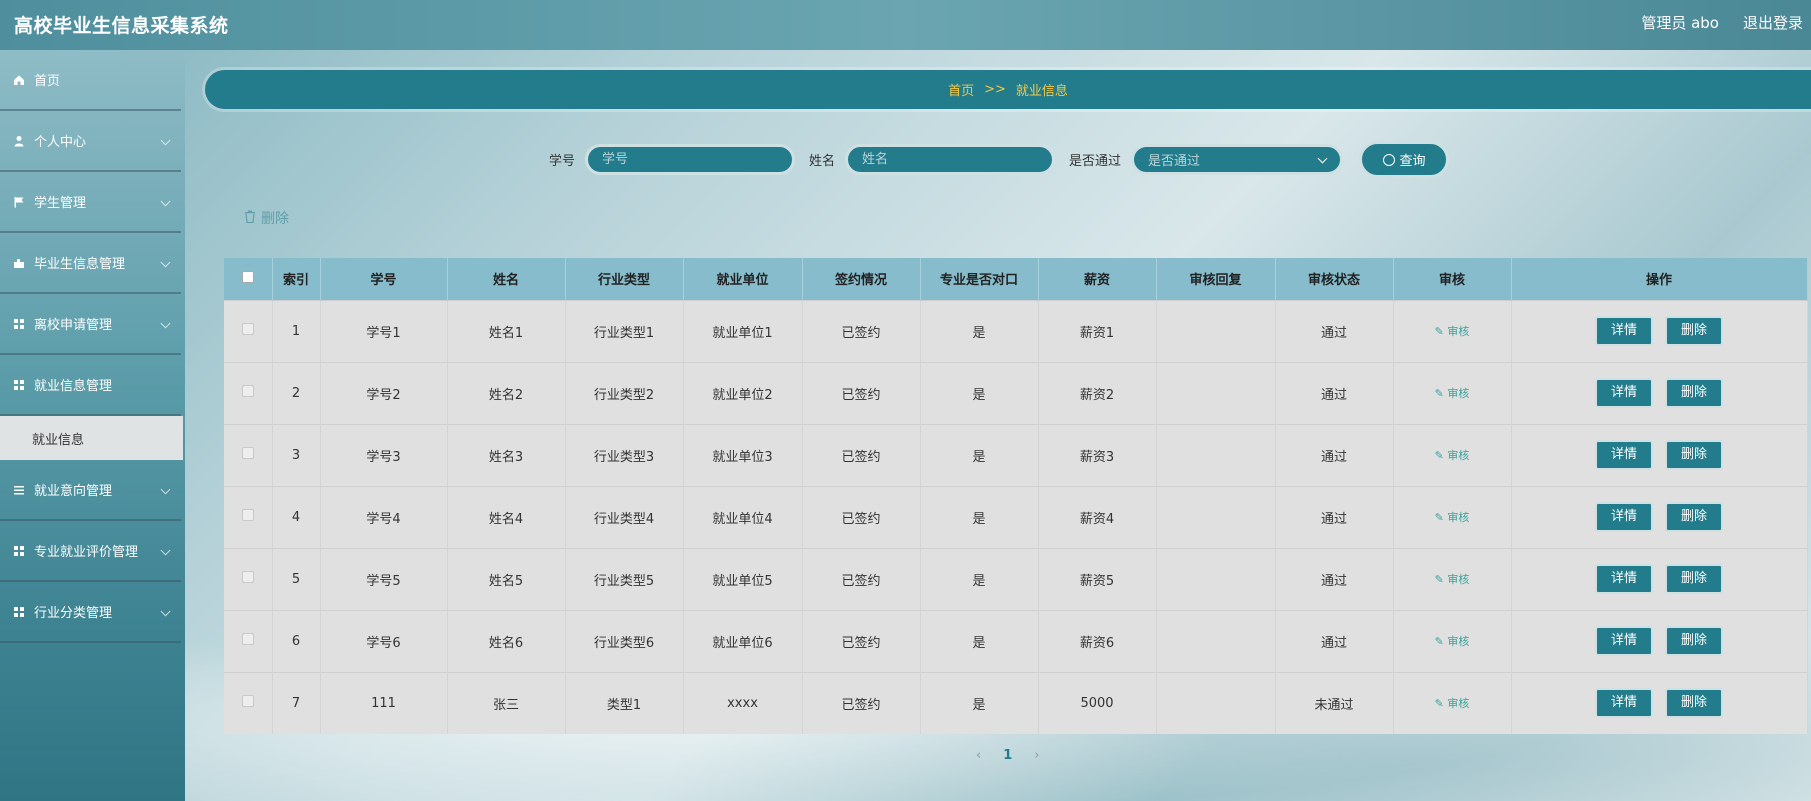 The width and height of the screenshot is (1811, 801). Describe the element at coordinates (19, 202) in the screenshot. I see `flag-icon` at that location.